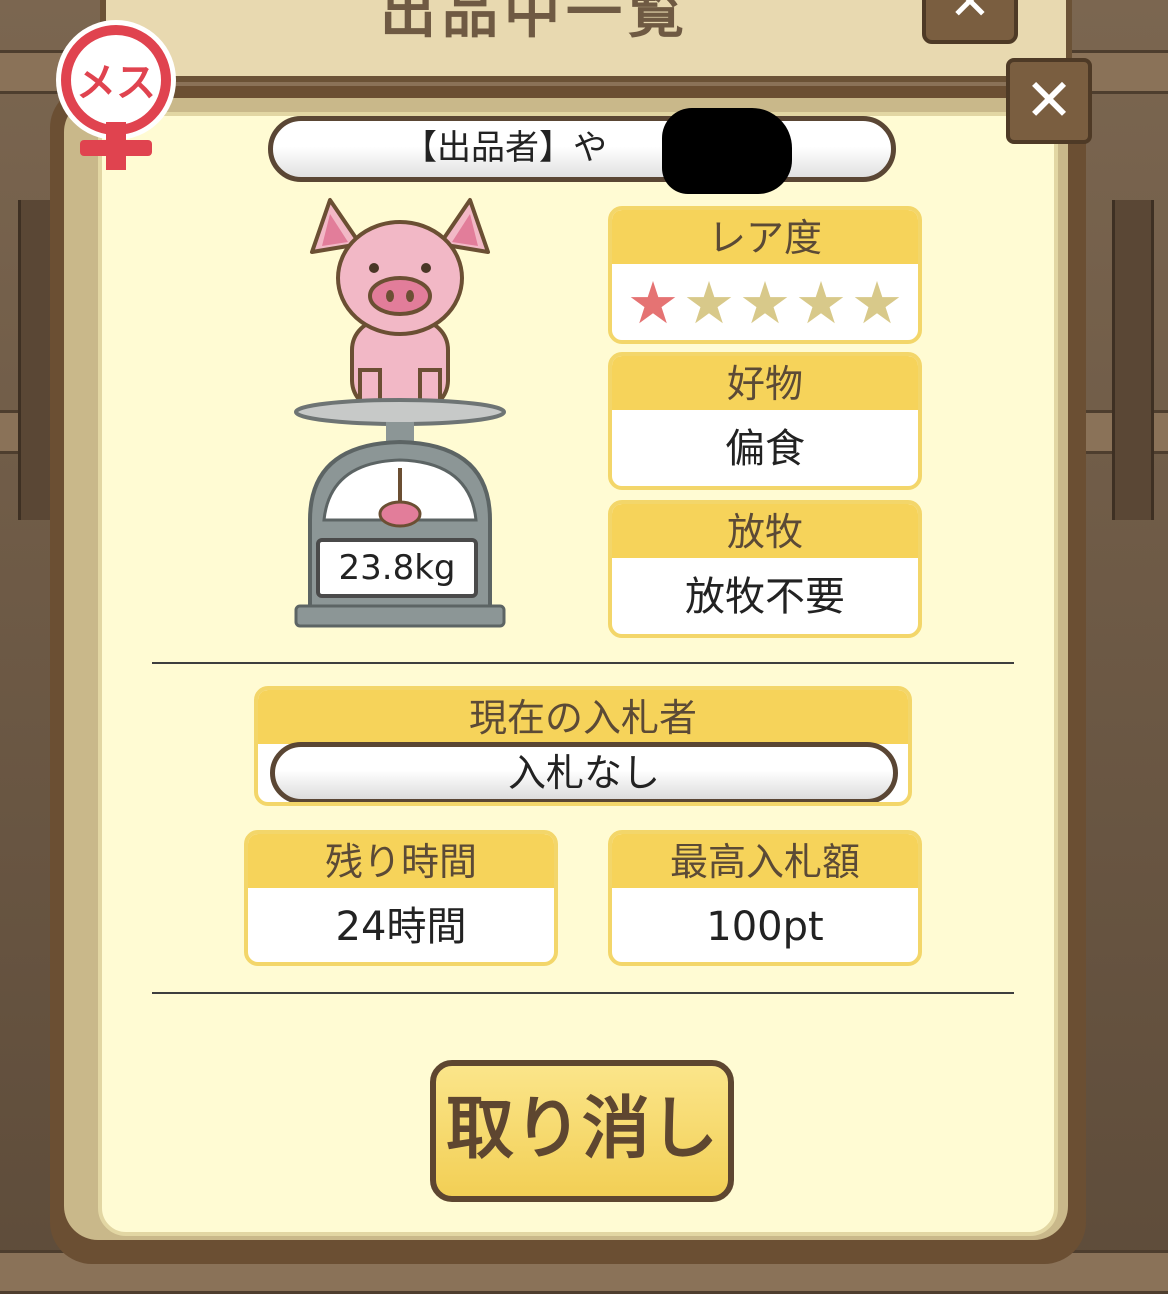 This screenshot has width=1168, height=1294. I want to click on remaining-time-value: 24時間, so click(401, 927).